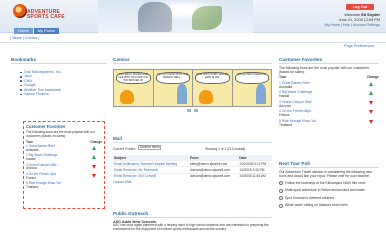 This screenshot has width=386, height=252. I want to click on comic-prev-icon, so click(189, 110).